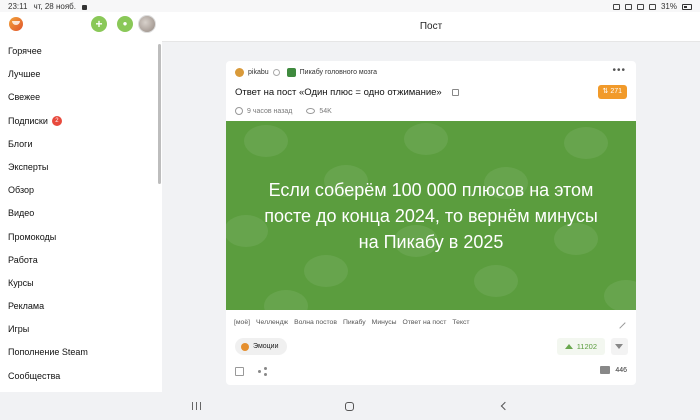 The height and width of the screenshot is (420, 700). Describe the element at coordinates (18, 6) in the screenshot. I see `status-time: 23:11` at that location.